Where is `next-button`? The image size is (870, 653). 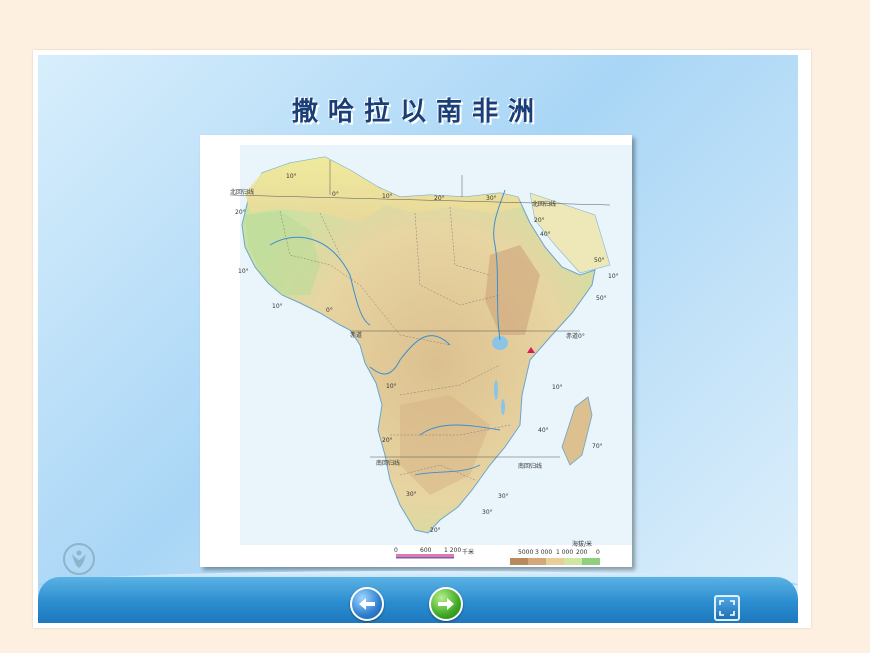
next-button is located at coordinates (446, 604).